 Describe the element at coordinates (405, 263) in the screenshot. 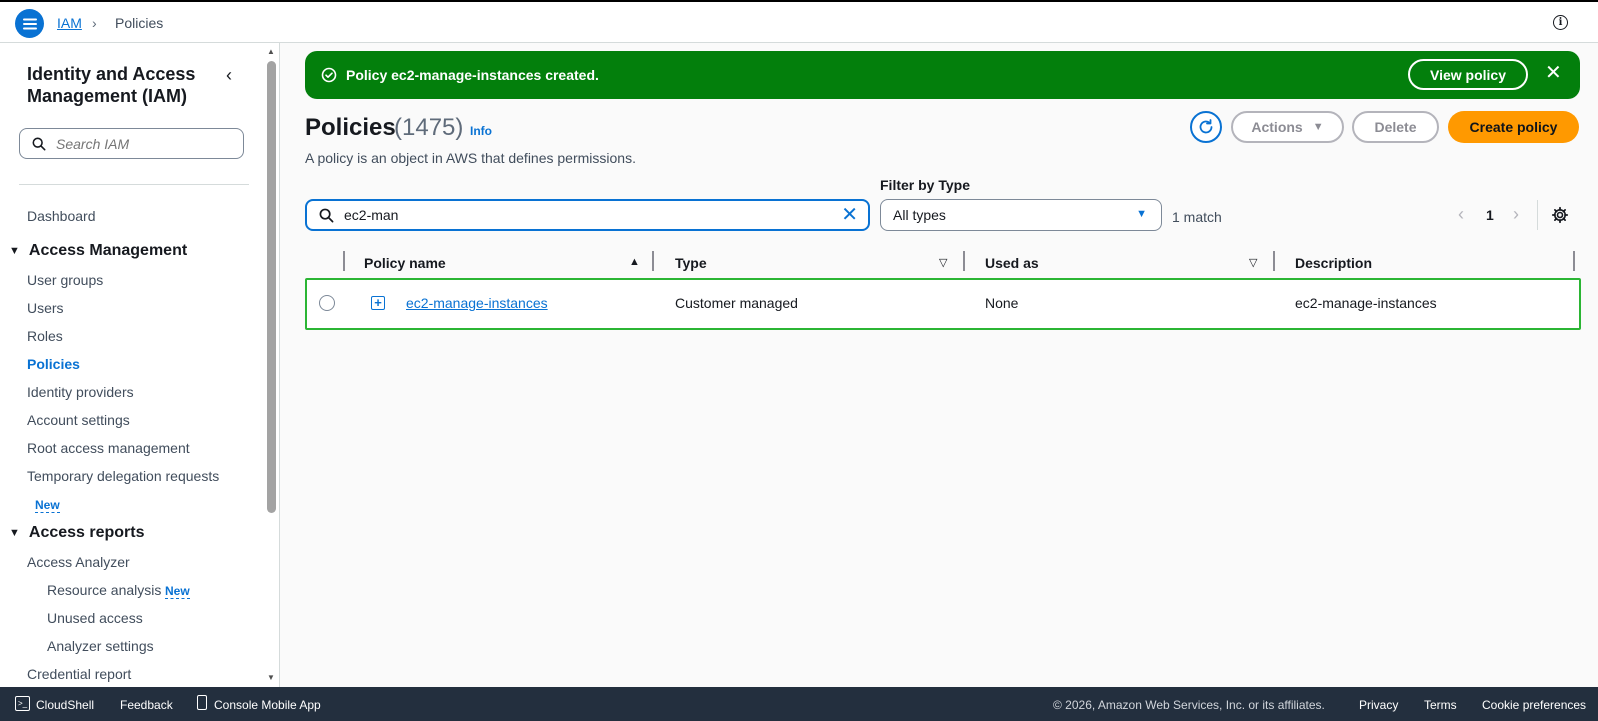

I see `column-header-policy-name: Policy name` at that location.